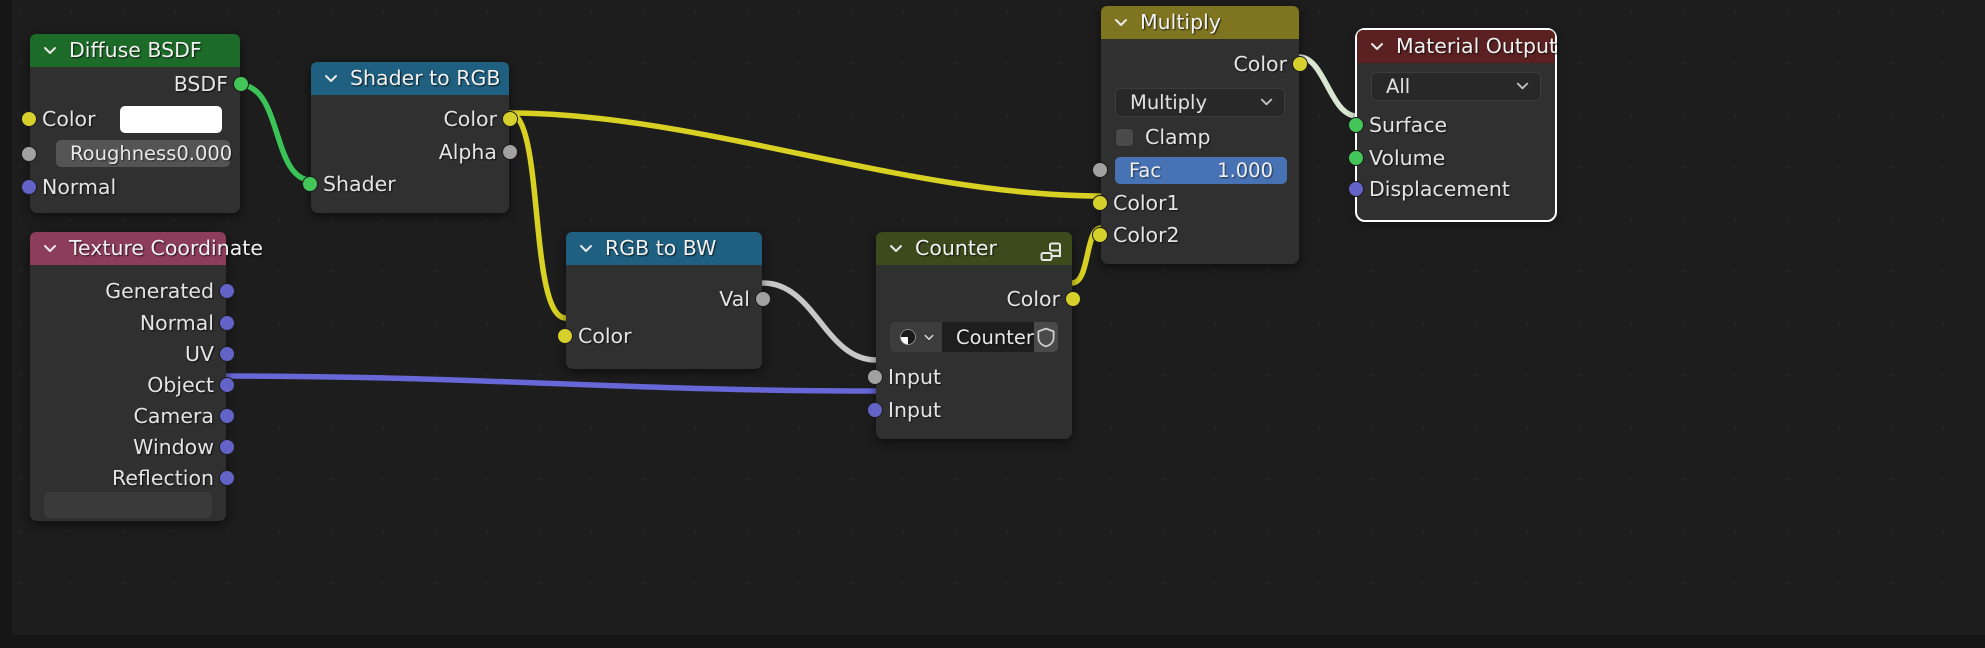 The height and width of the screenshot is (648, 1985). What do you see at coordinates (1169, 102) in the screenshot?
I see `blend-mode-value: Multiply` at bounding box center [1169, 102].